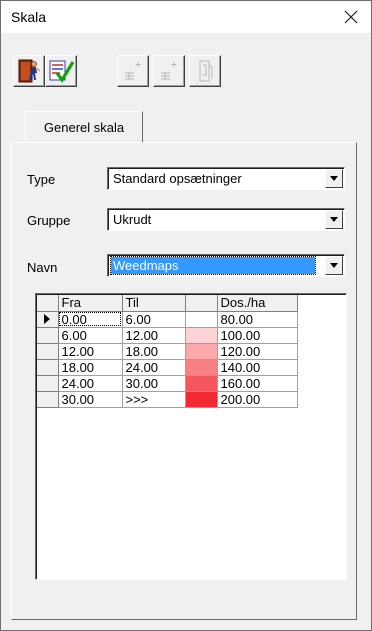 This screenshot has width=372, height=631. What do you see at coordinates (226, 219) in the screenshot?
I see `gruppe-select: Ukrudt` at bounding box center [226, 219].